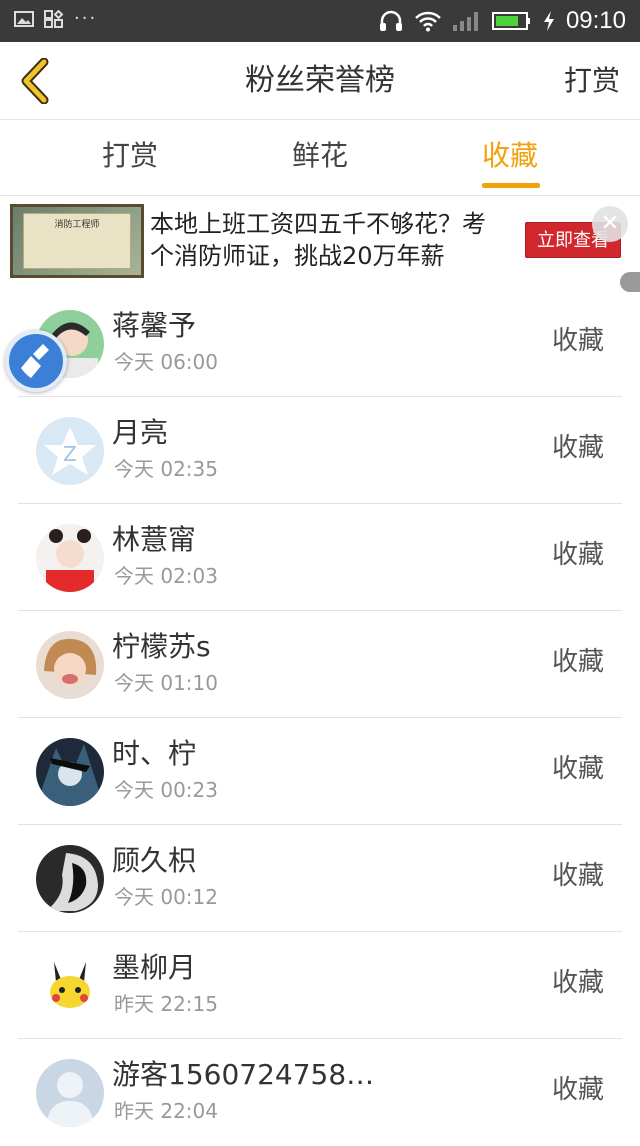  I want to click on time-label: 今天 06:00, so click(166, 362).